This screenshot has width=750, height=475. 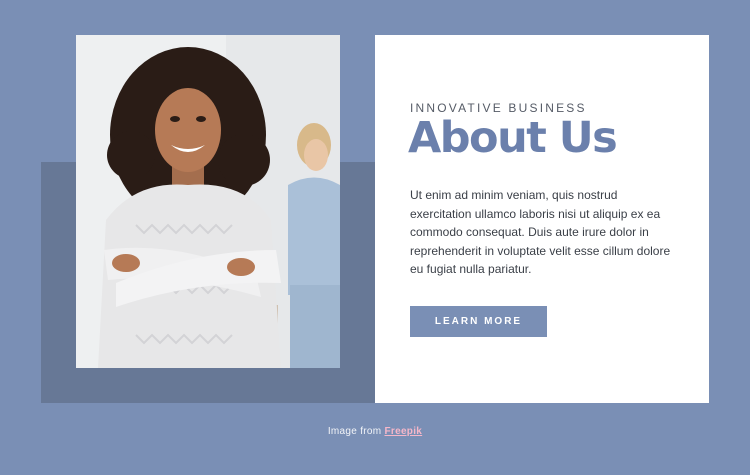 I want to click on image-credit: Image from Freepik, so click(x=375, y=431).